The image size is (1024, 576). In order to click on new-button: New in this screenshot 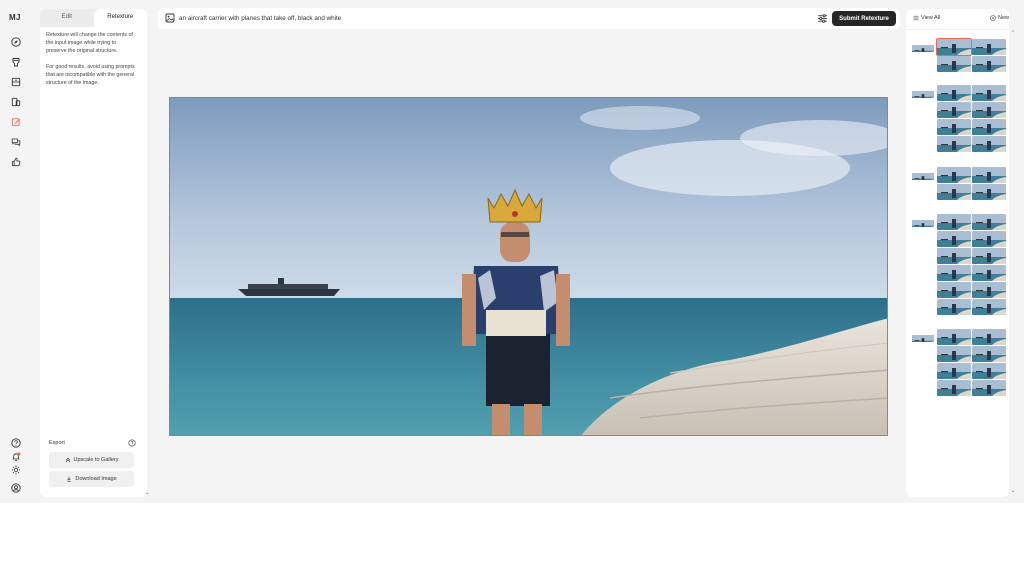, I will do `click(999, 18)`.